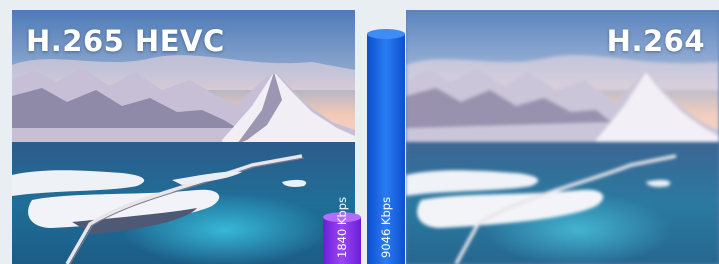  What do you see at coordinates (364, 146) in the screenshot?
I see `bitrate-bar-chart: 1840 Kbps 9046 Kbps` at bounding box center [364, 146].